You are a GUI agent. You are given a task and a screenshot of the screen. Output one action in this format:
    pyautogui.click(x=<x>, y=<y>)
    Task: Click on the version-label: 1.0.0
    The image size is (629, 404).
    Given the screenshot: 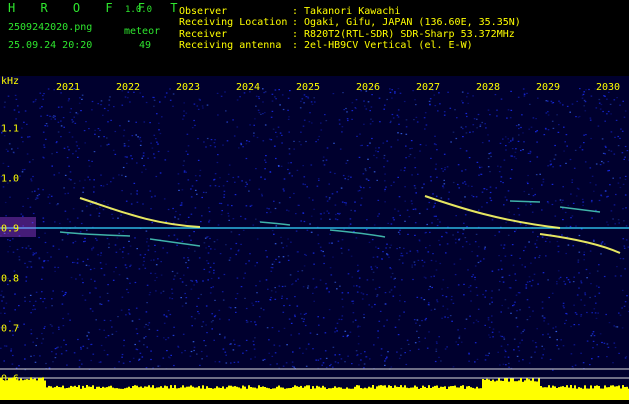 What is the action you would take?
    pyautogui.click(x=138, y=10)
    